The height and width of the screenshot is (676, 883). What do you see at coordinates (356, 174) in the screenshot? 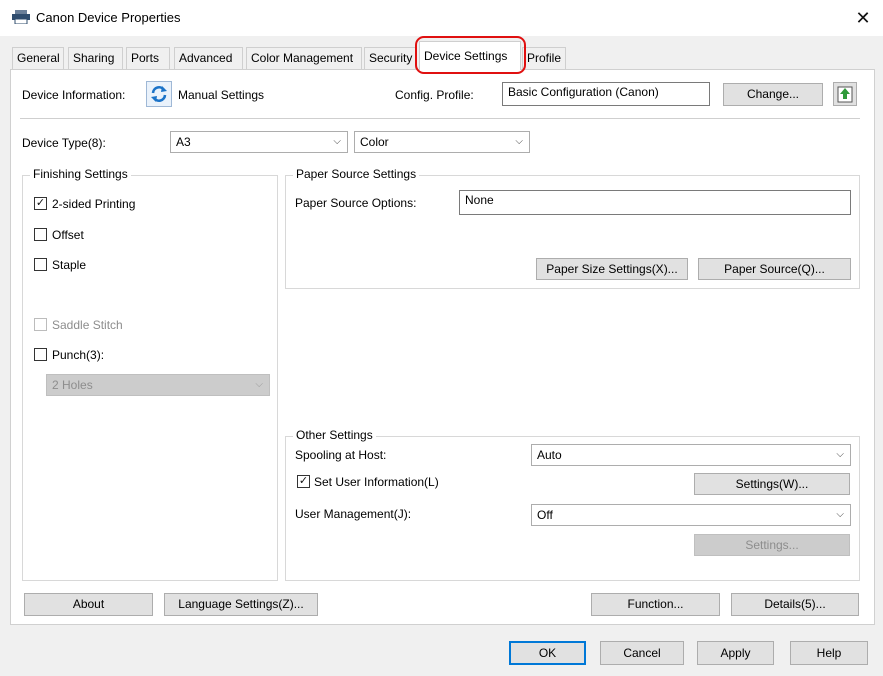
I see `paper-source-settings-title: Paper Source Settings` at bounding box center [356, 174].